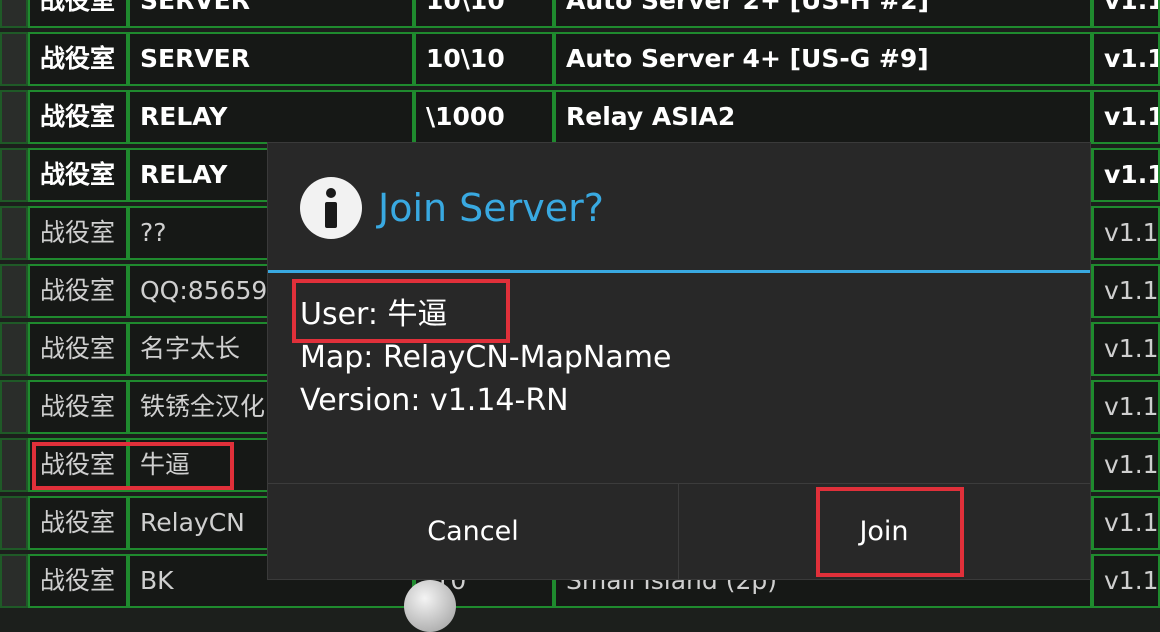 This screenshot has height=632, width=1160. Describe the element at coordinates (679, 531) in the screenshot. I see `dialog-button-bar: Cancel Join` at that location.